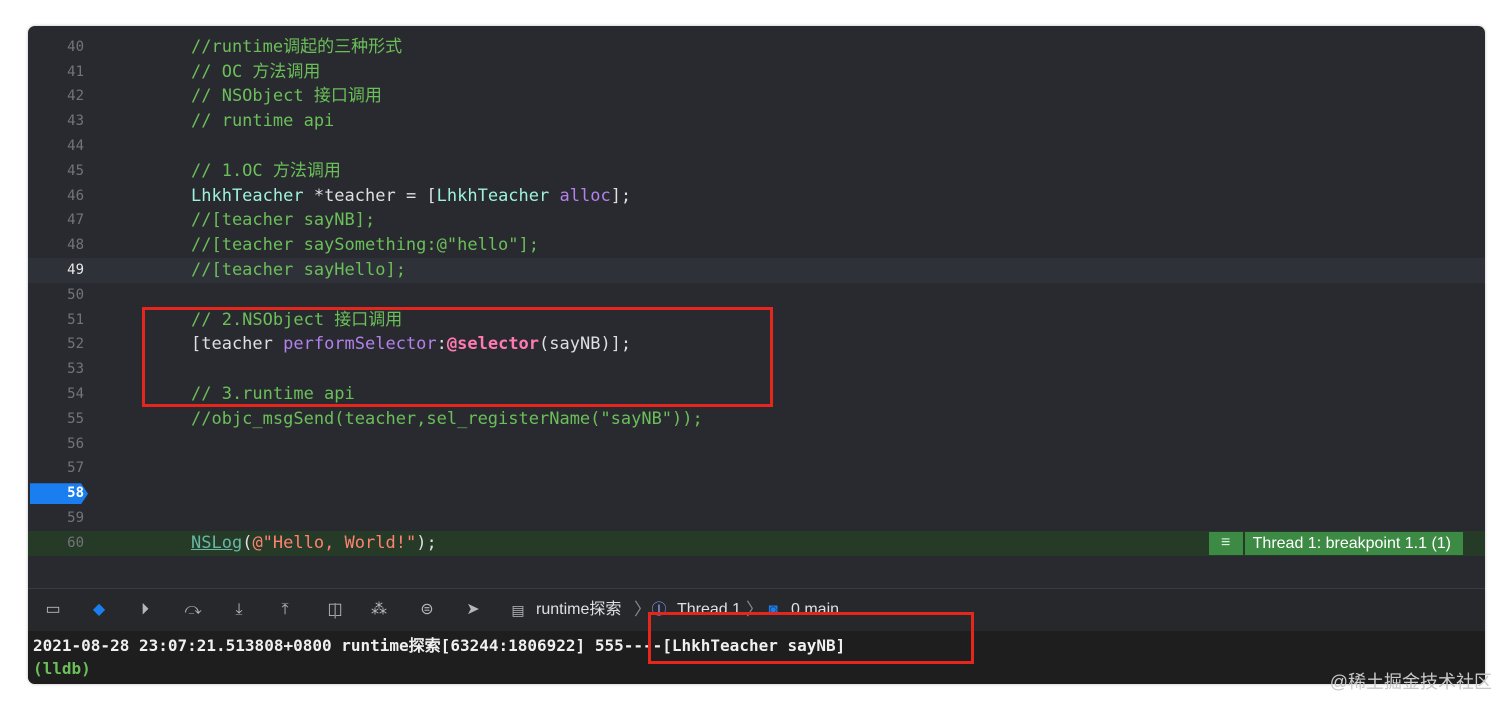 Image resolution: width=1512 pixels, height=711 pixels. Describe the element at coordinates (756, 468) in the screenshot. I see `code-line: 57` at that location.